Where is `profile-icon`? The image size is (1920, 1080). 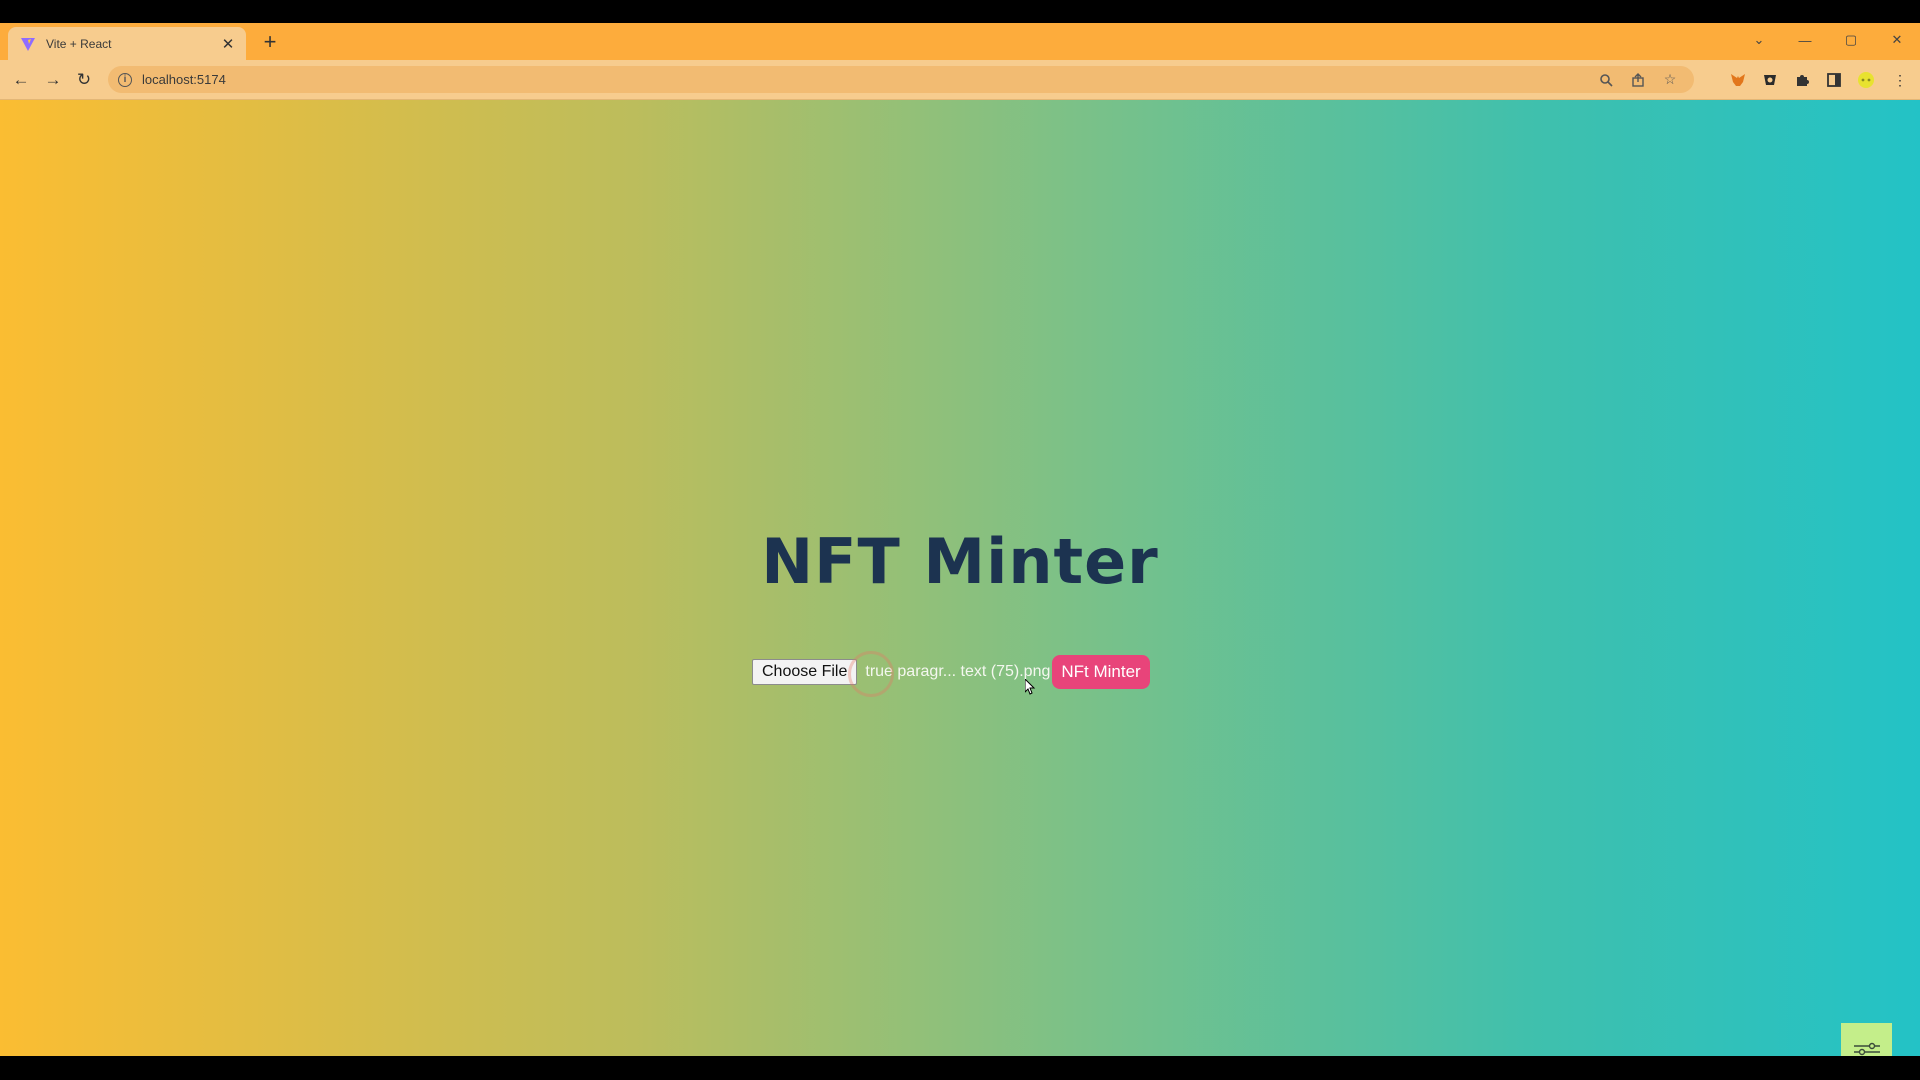
profile-icon is located at coordinates (1866, 80).